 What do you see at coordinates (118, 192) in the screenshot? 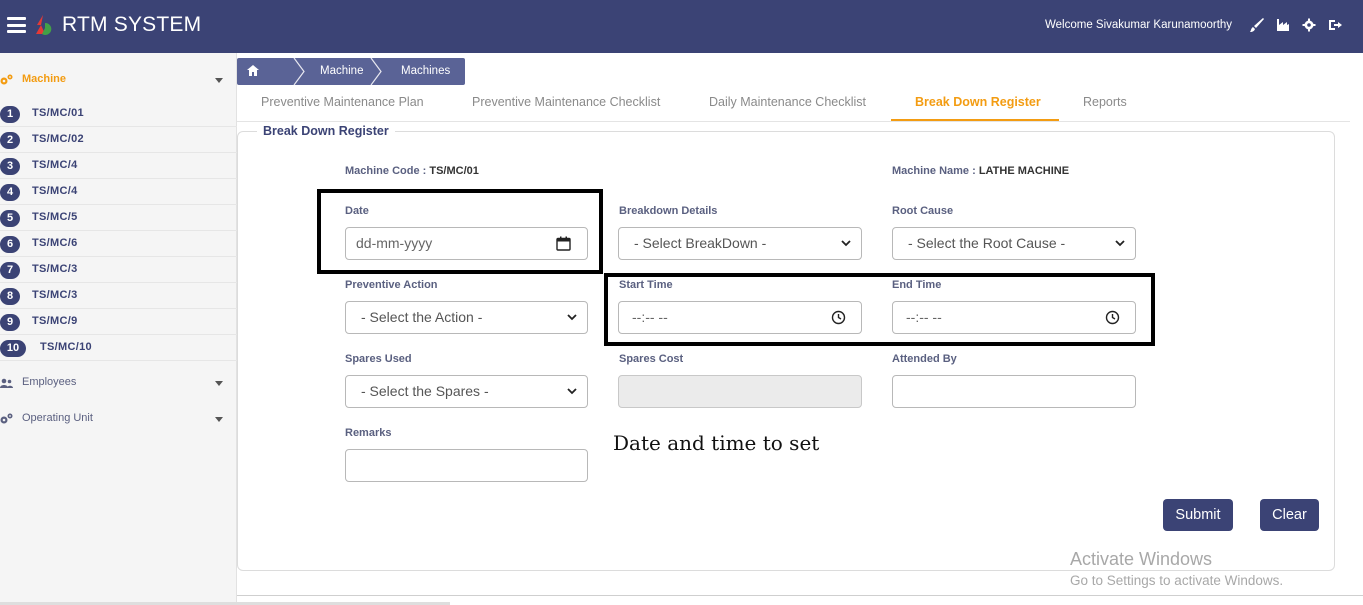
I see `sidebar-item-machine: 4 TS/MC/4` at bounding box center [118, 192].